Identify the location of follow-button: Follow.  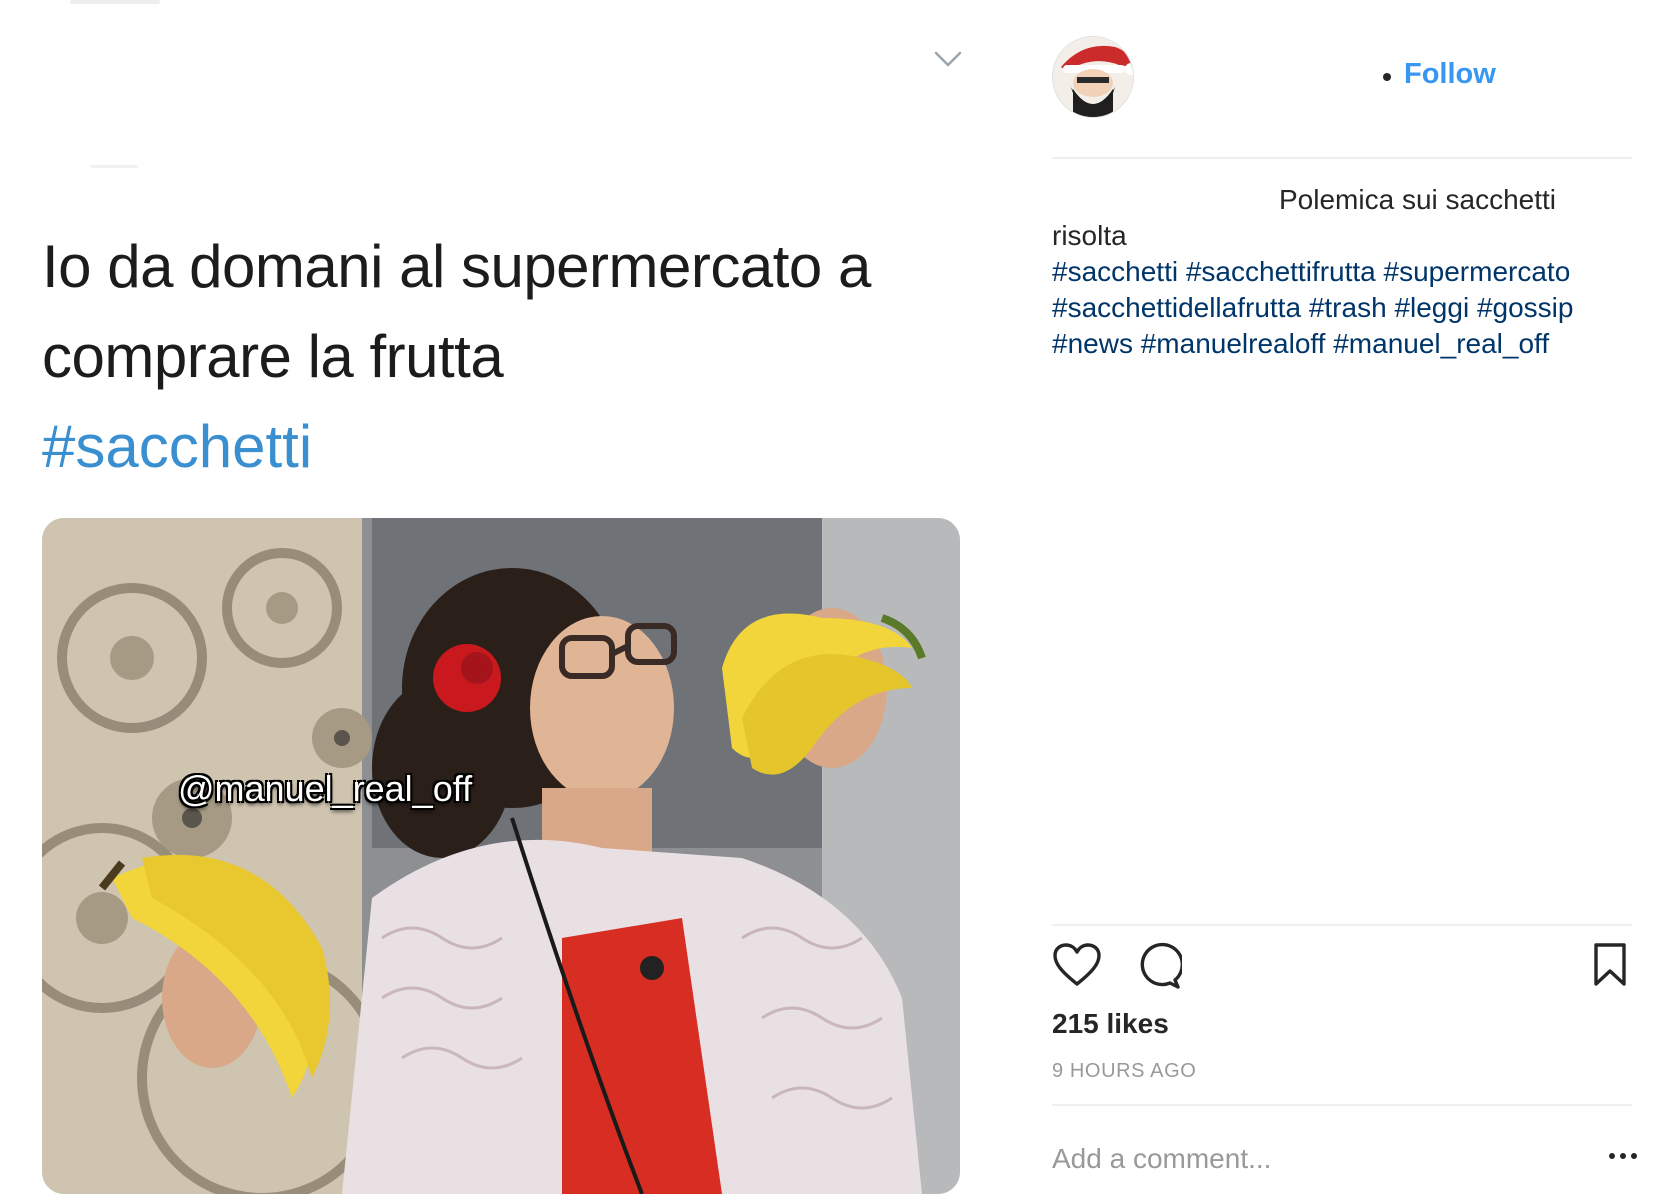
(1450, 74).